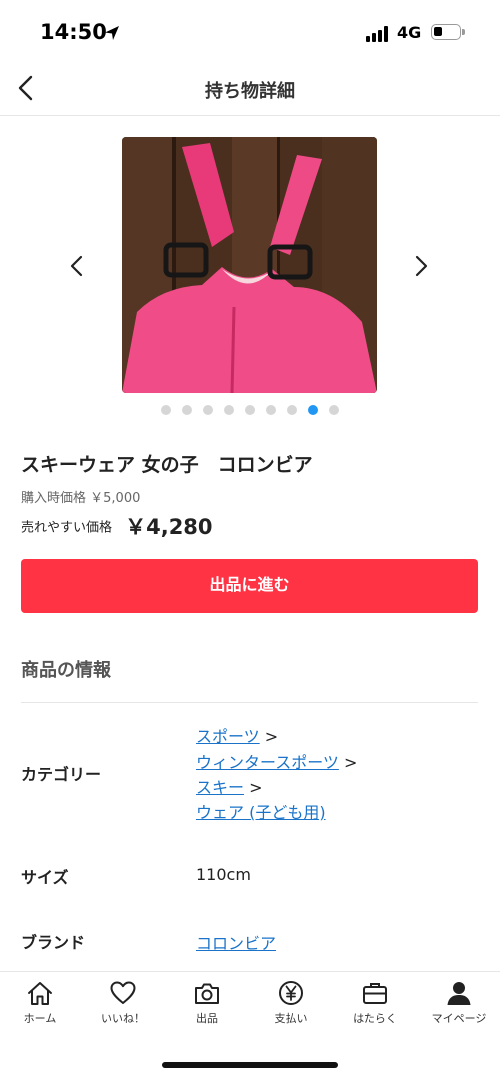 The height and width of the screenshot is (1080, 500). What do you see at coordinates (123, 1018) in the screenshot?
I see `tab-label: いいね！` at bounding box center [123, 1018].